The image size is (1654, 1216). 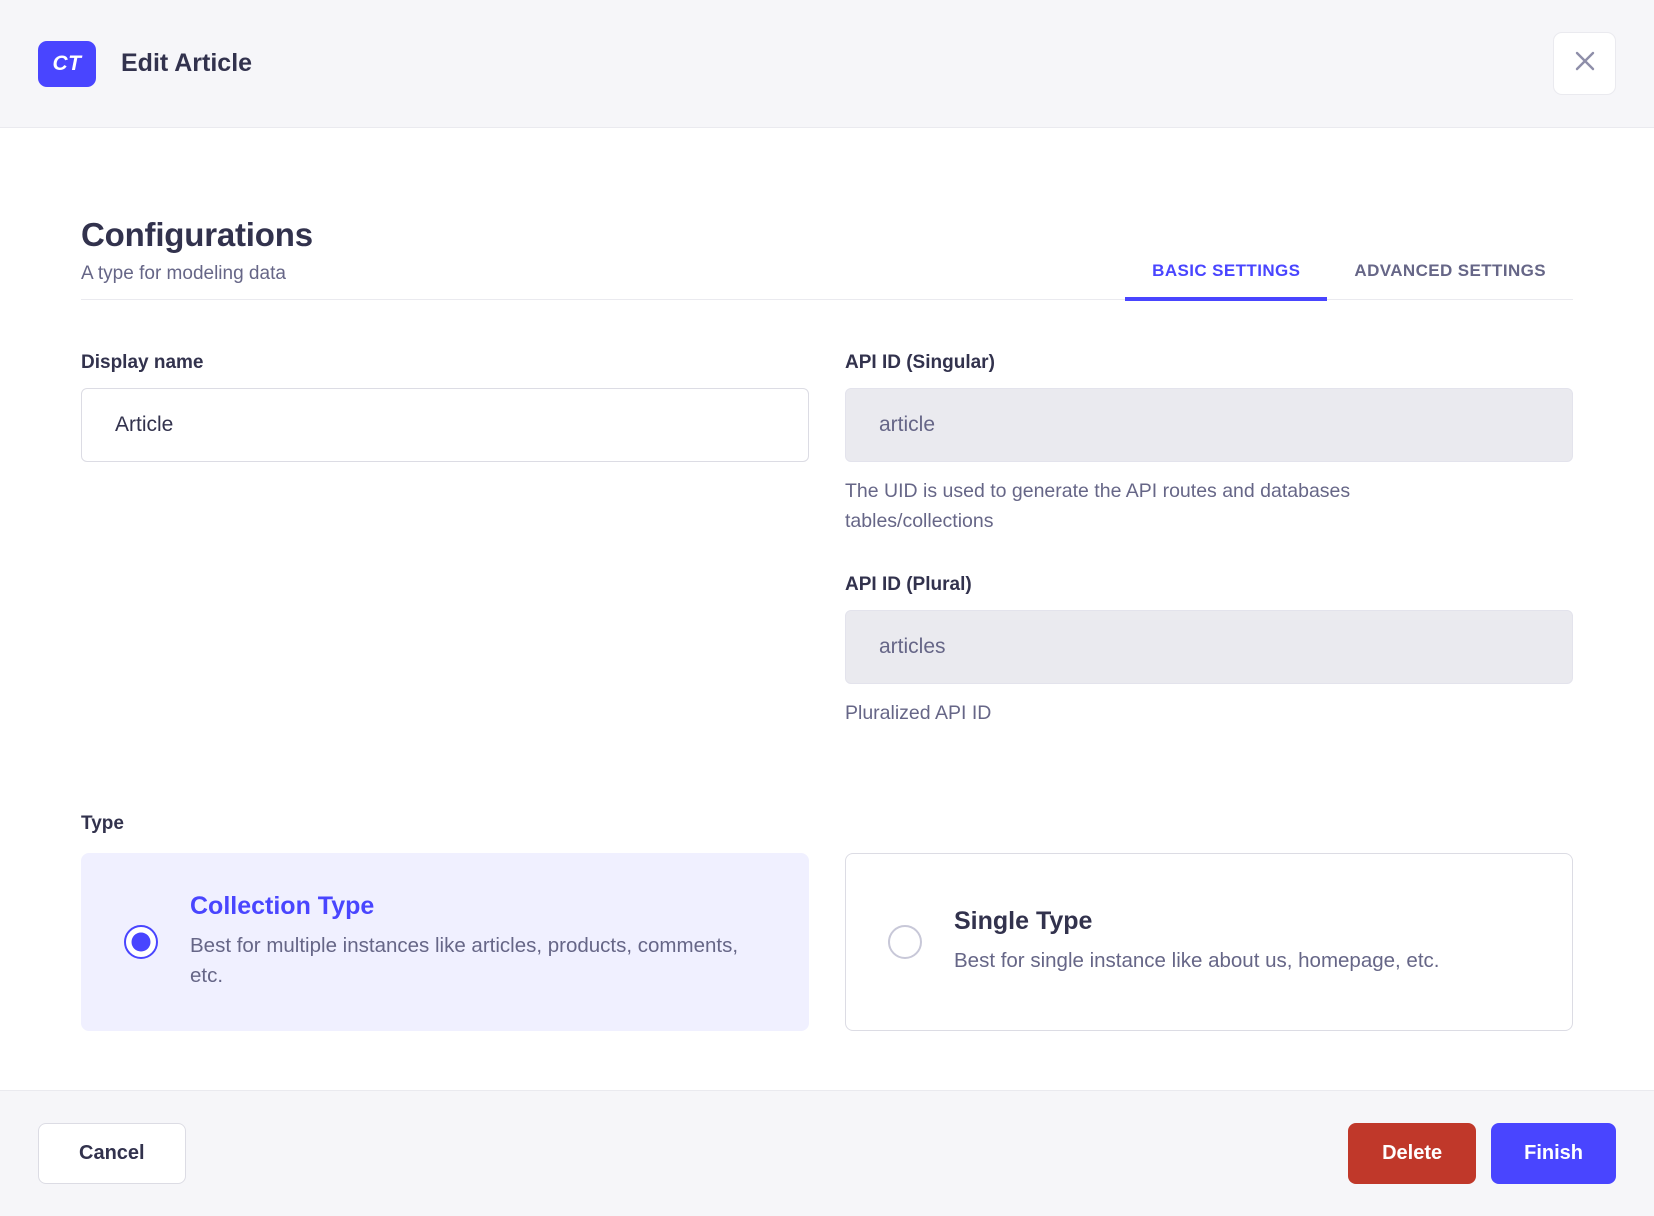 I want to click on page-title: Configurations, so click(x=197, y=234).